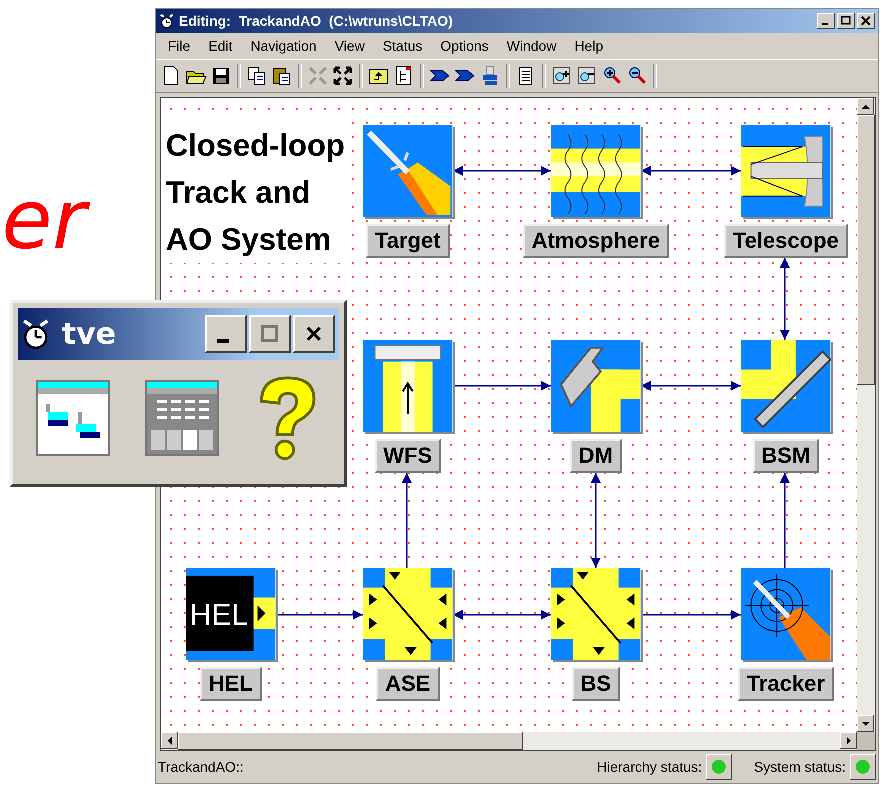  Describe the element at coordinates (73, 418) in the screenshot. I see `hierarchy-window-icon` at that location.